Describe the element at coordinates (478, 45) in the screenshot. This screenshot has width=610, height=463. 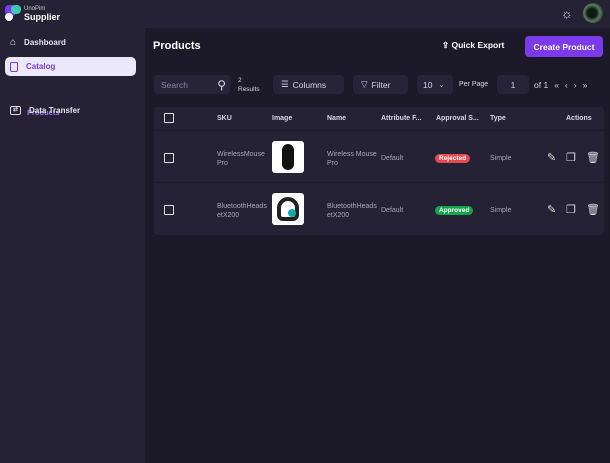
I see `quick-export-label: Quick Export` at that location.